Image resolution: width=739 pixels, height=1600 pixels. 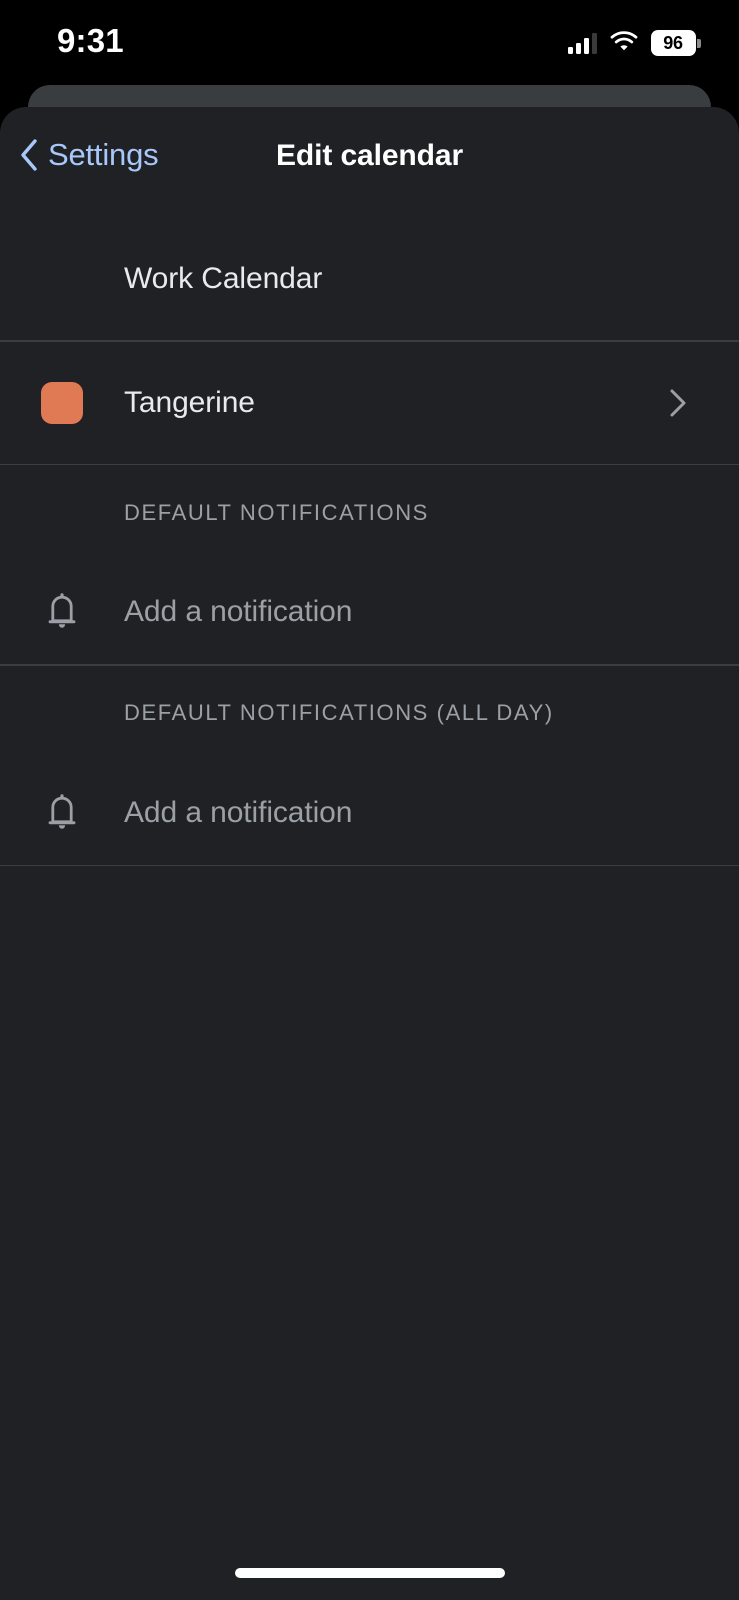 What do you see at coordinates (189, 402) in the screenshot?
I see `calendar-color-label: Tangerine` at bounding box center [189, 402].